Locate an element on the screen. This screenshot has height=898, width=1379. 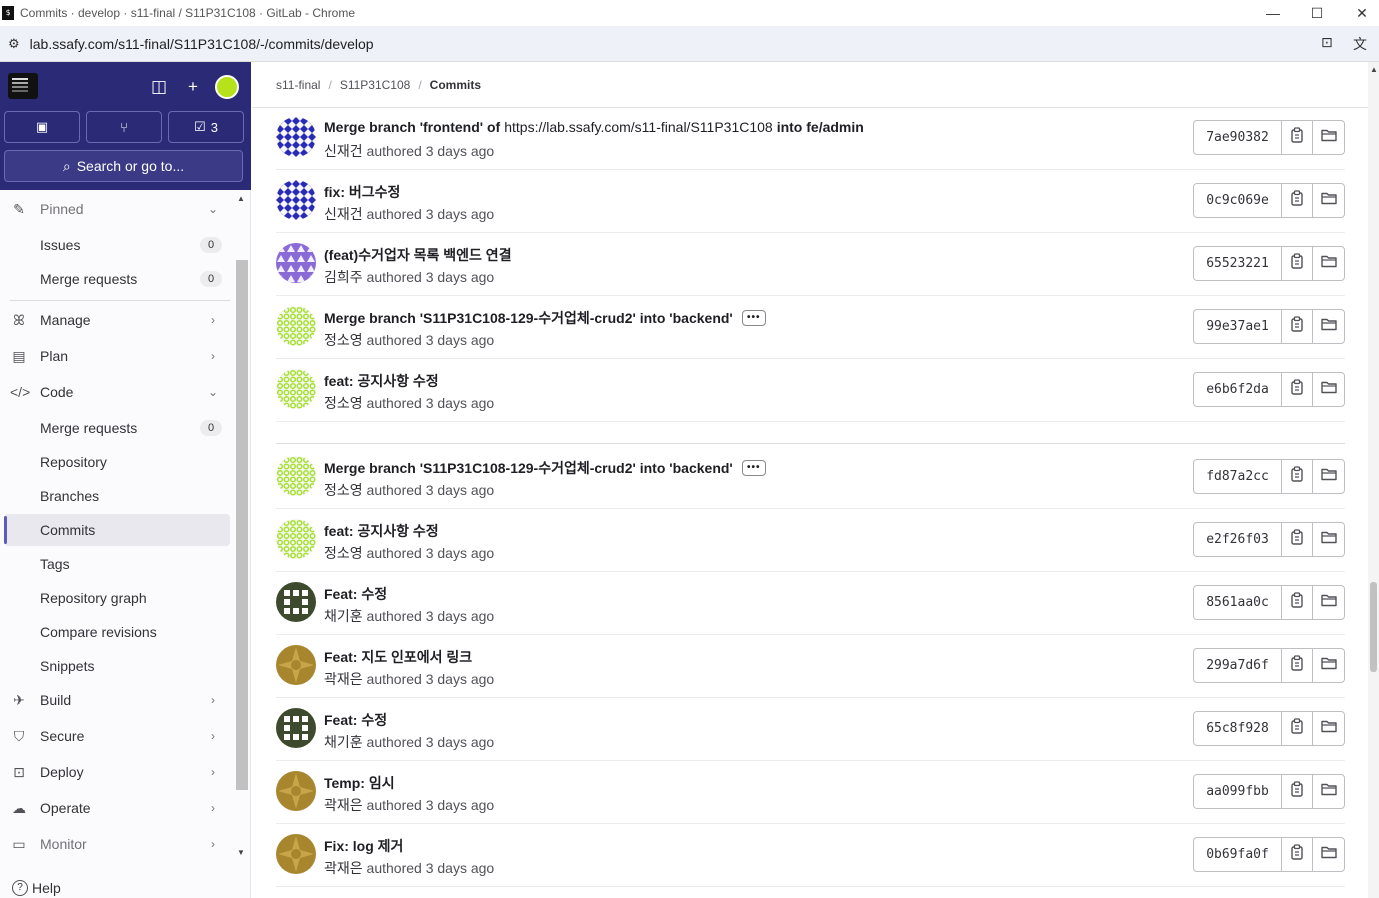
maximize-icon: ☐ is located at coordinates (1317, 13).